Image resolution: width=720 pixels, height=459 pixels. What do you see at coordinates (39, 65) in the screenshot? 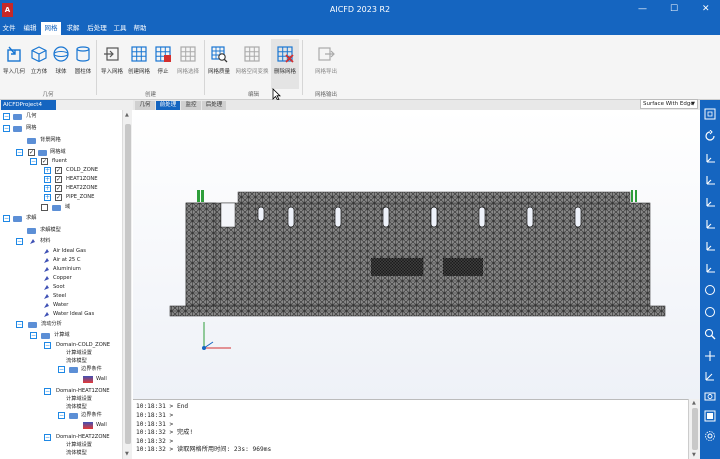
I see `cube-button: 立方体` at bounding box center [39, 65].